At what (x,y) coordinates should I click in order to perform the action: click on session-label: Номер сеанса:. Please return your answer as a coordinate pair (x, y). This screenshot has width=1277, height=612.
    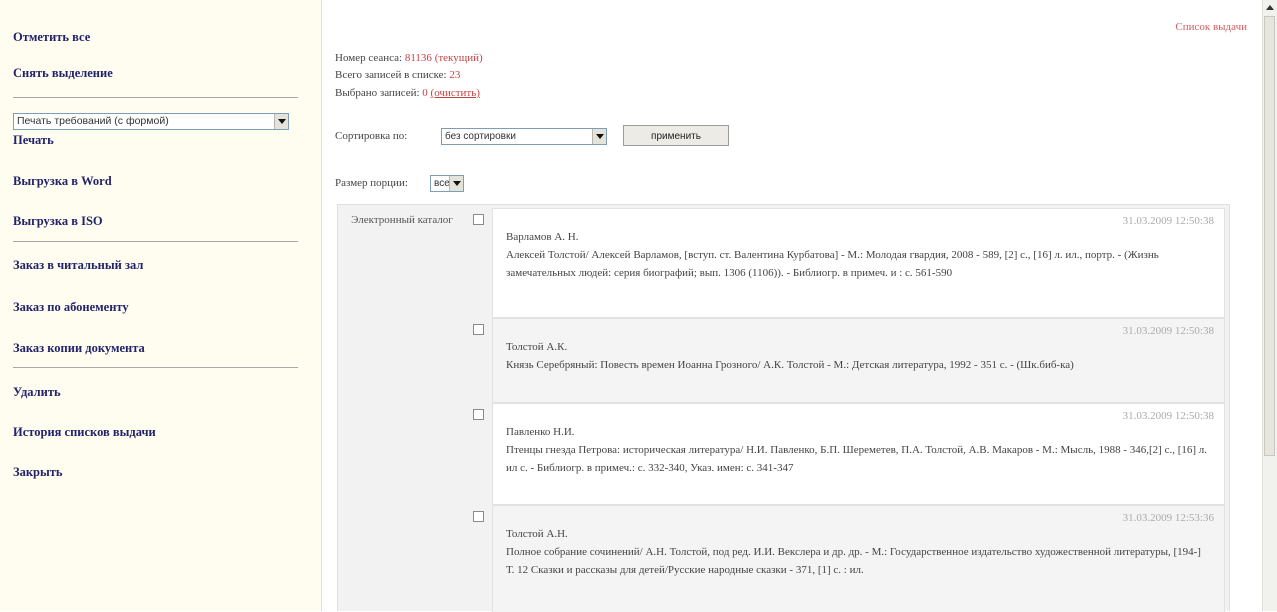
    Looking at the image, I should click on (369, 58).